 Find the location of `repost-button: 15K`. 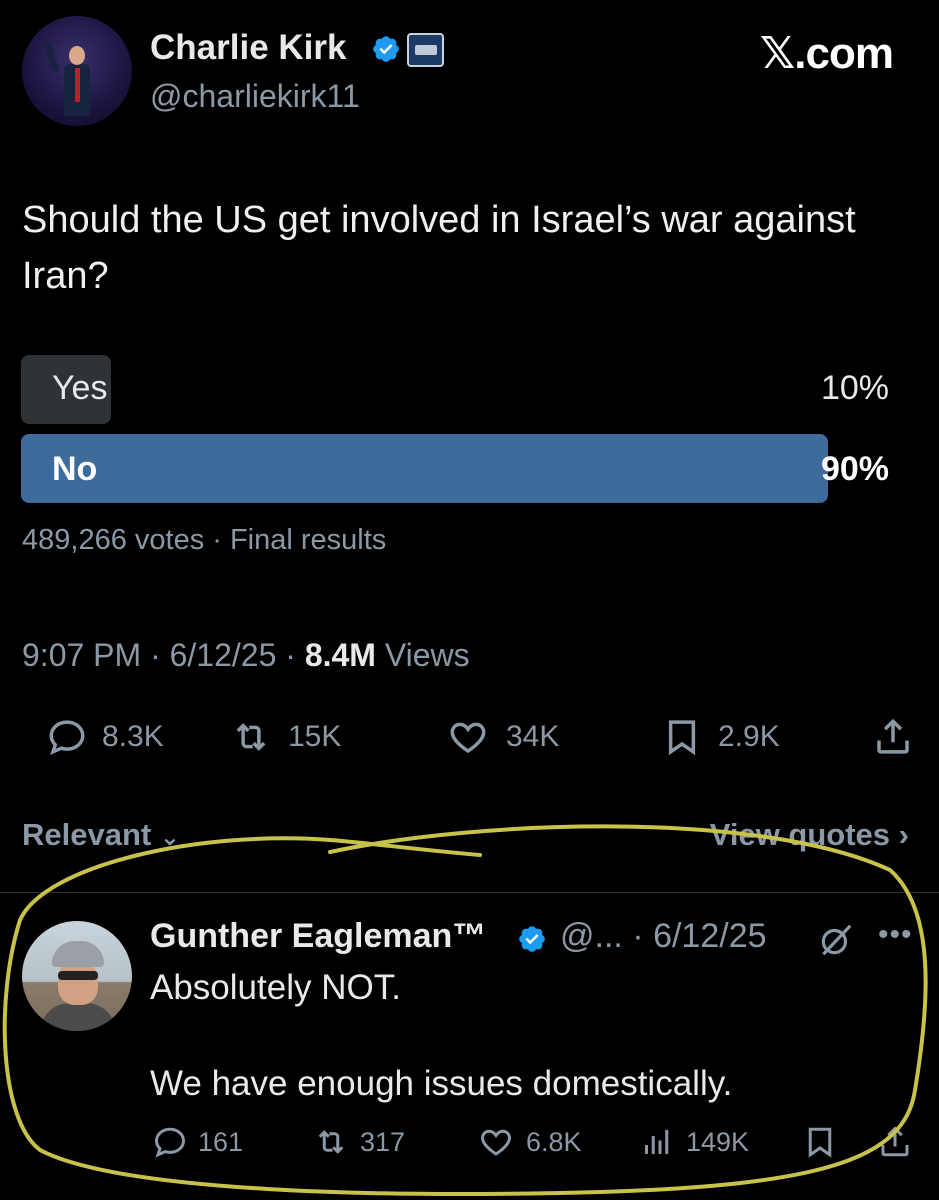

repost-button: 15K is located at coordinates (284, 737).